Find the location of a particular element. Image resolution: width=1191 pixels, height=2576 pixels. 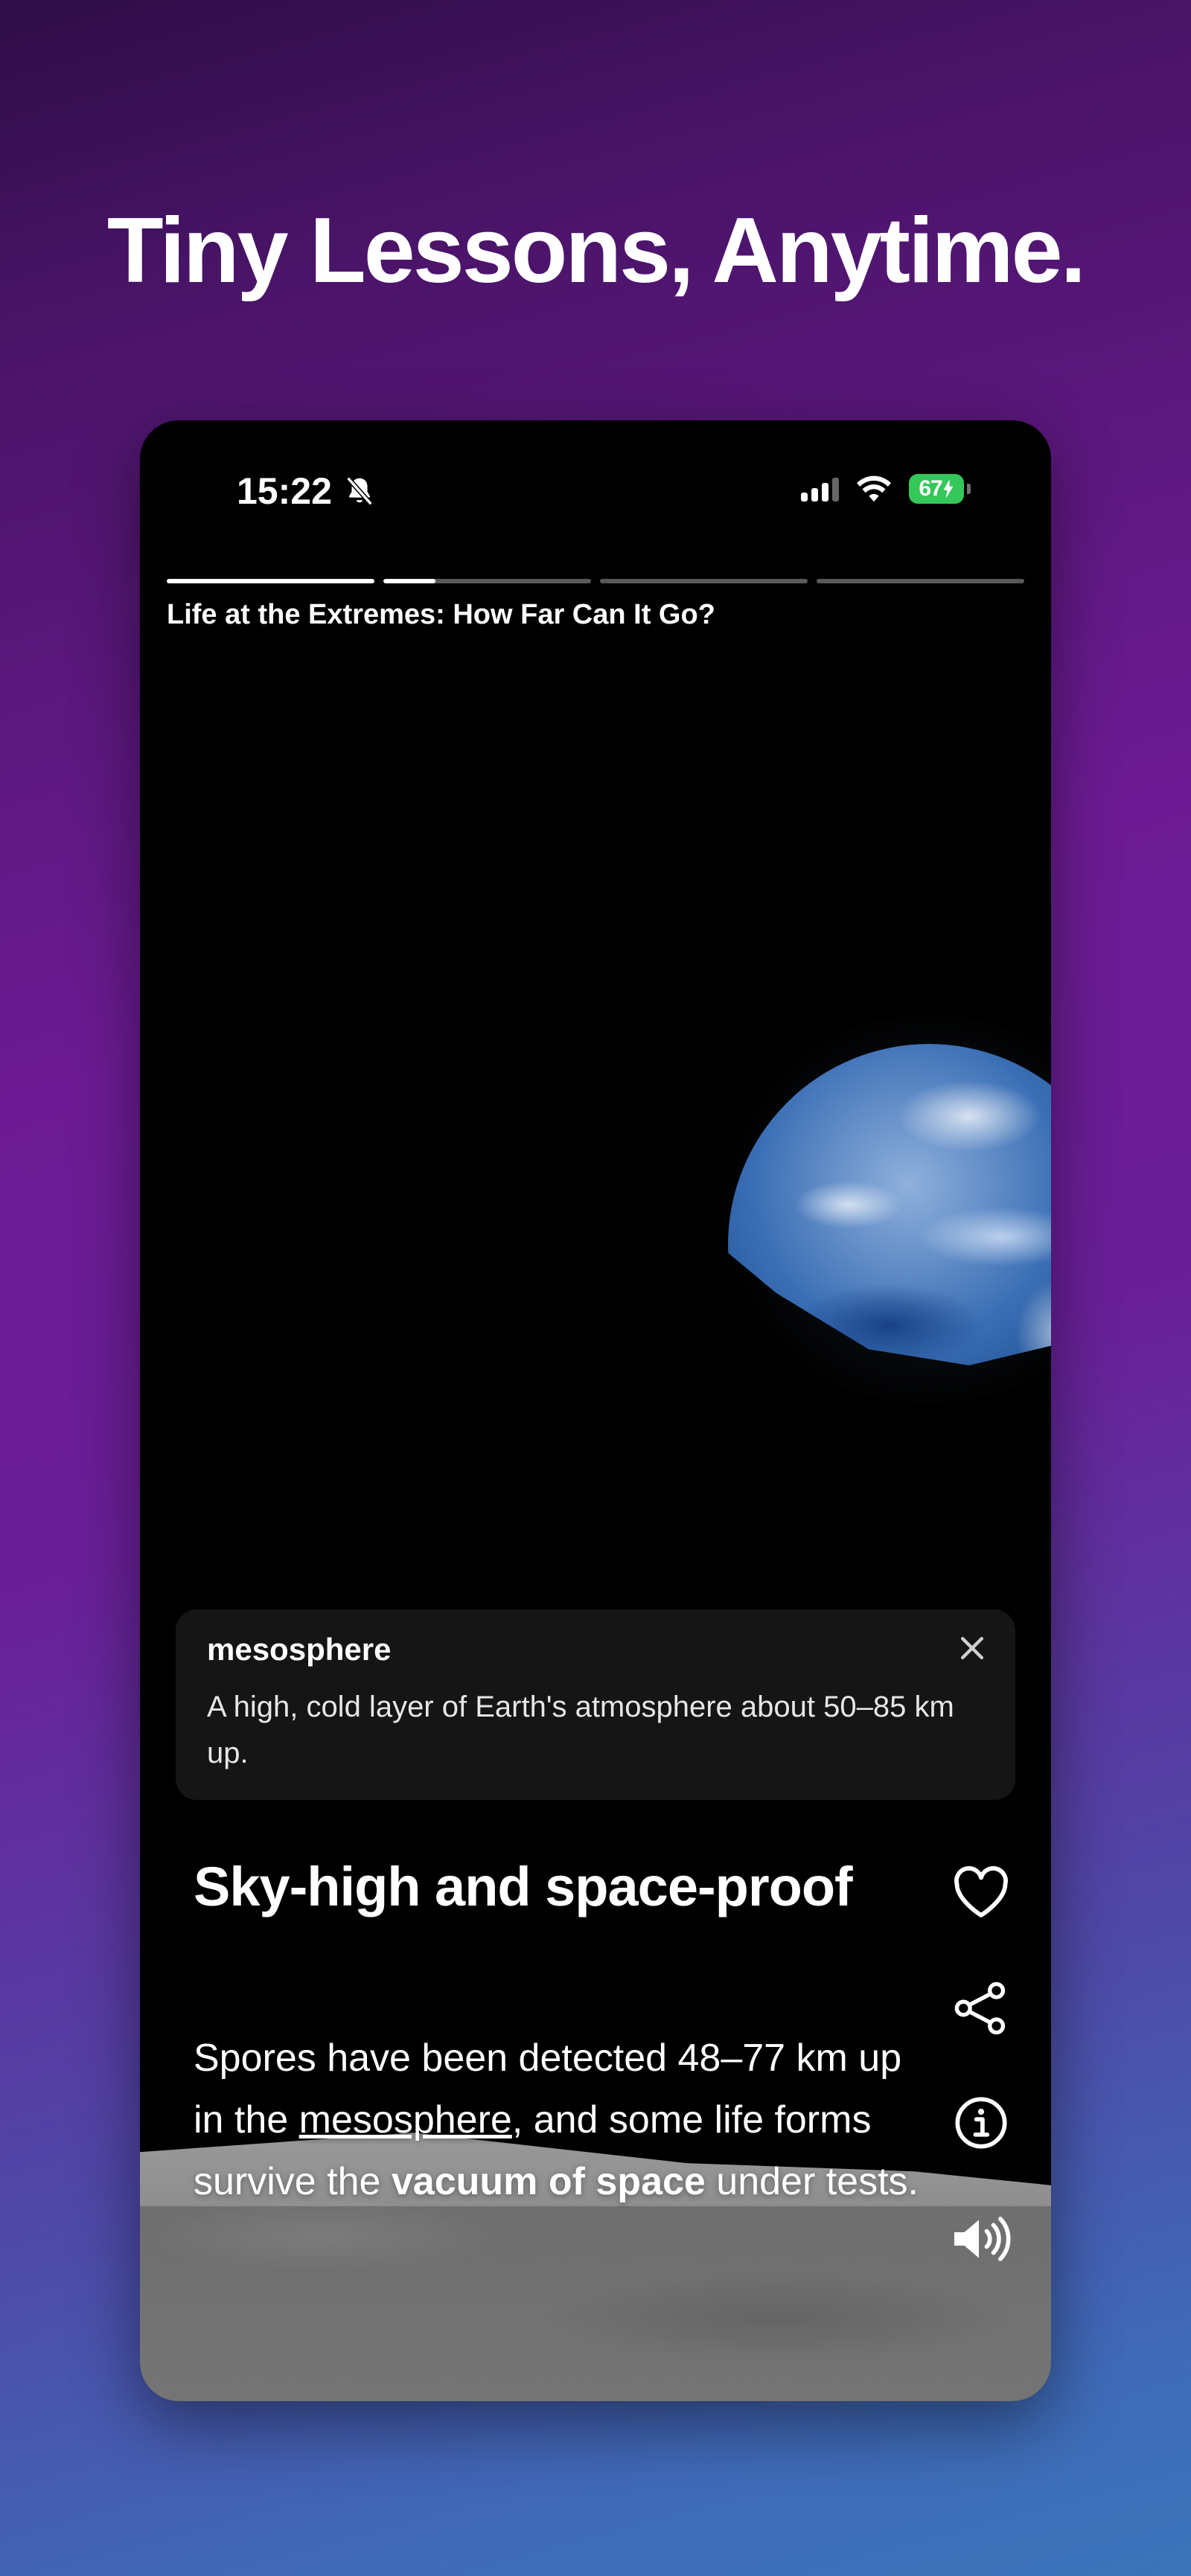

heart-icon is located at coordinates (981, 1891).